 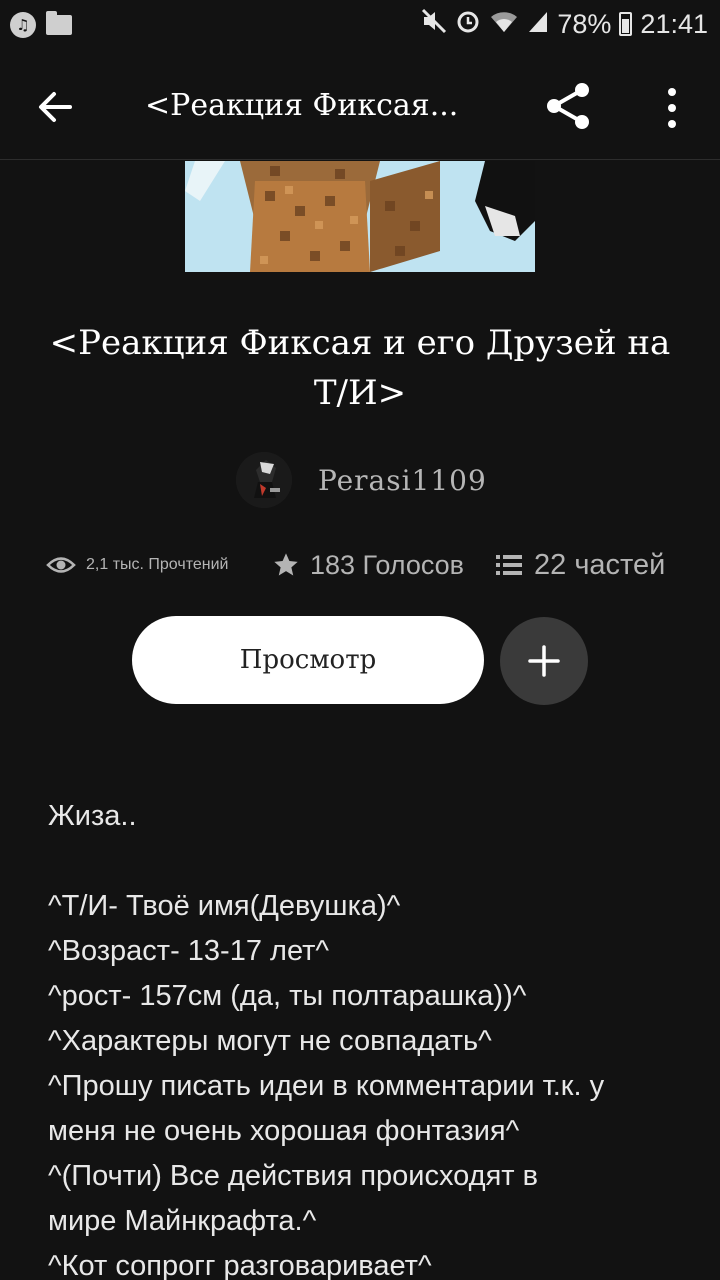 I want to click on parts-count: 22 частей, so click(x=600, y=564).